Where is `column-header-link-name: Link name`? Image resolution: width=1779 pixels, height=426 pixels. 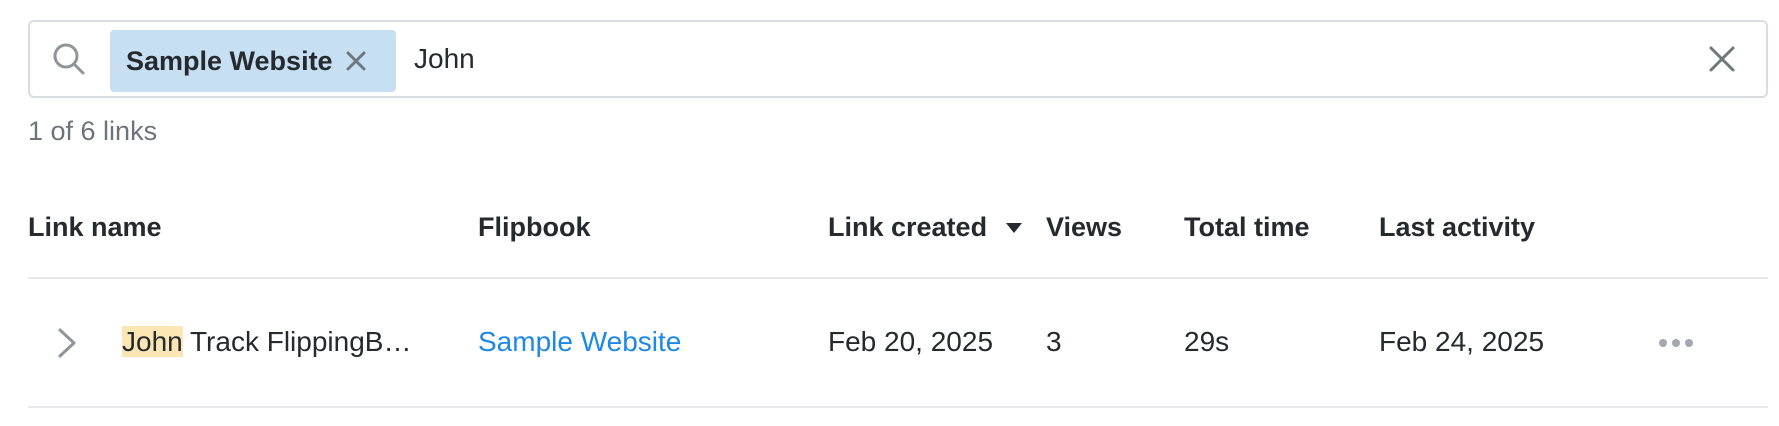
column-header-link-name: Link name is located at coordinates (95, 227).